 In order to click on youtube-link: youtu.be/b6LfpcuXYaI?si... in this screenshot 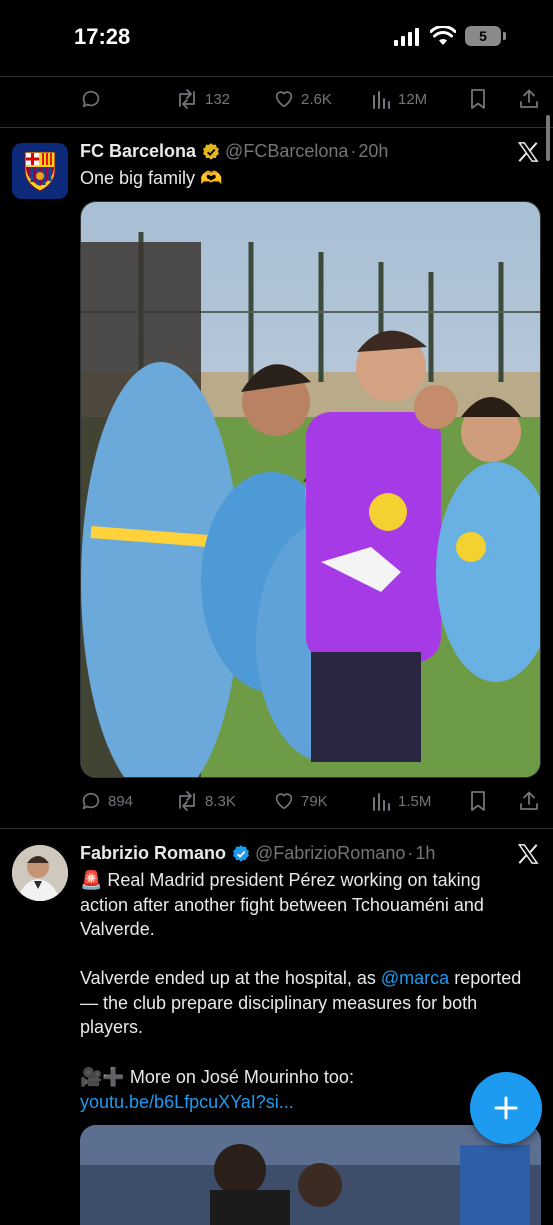, I will do `click(187, 1102)`.